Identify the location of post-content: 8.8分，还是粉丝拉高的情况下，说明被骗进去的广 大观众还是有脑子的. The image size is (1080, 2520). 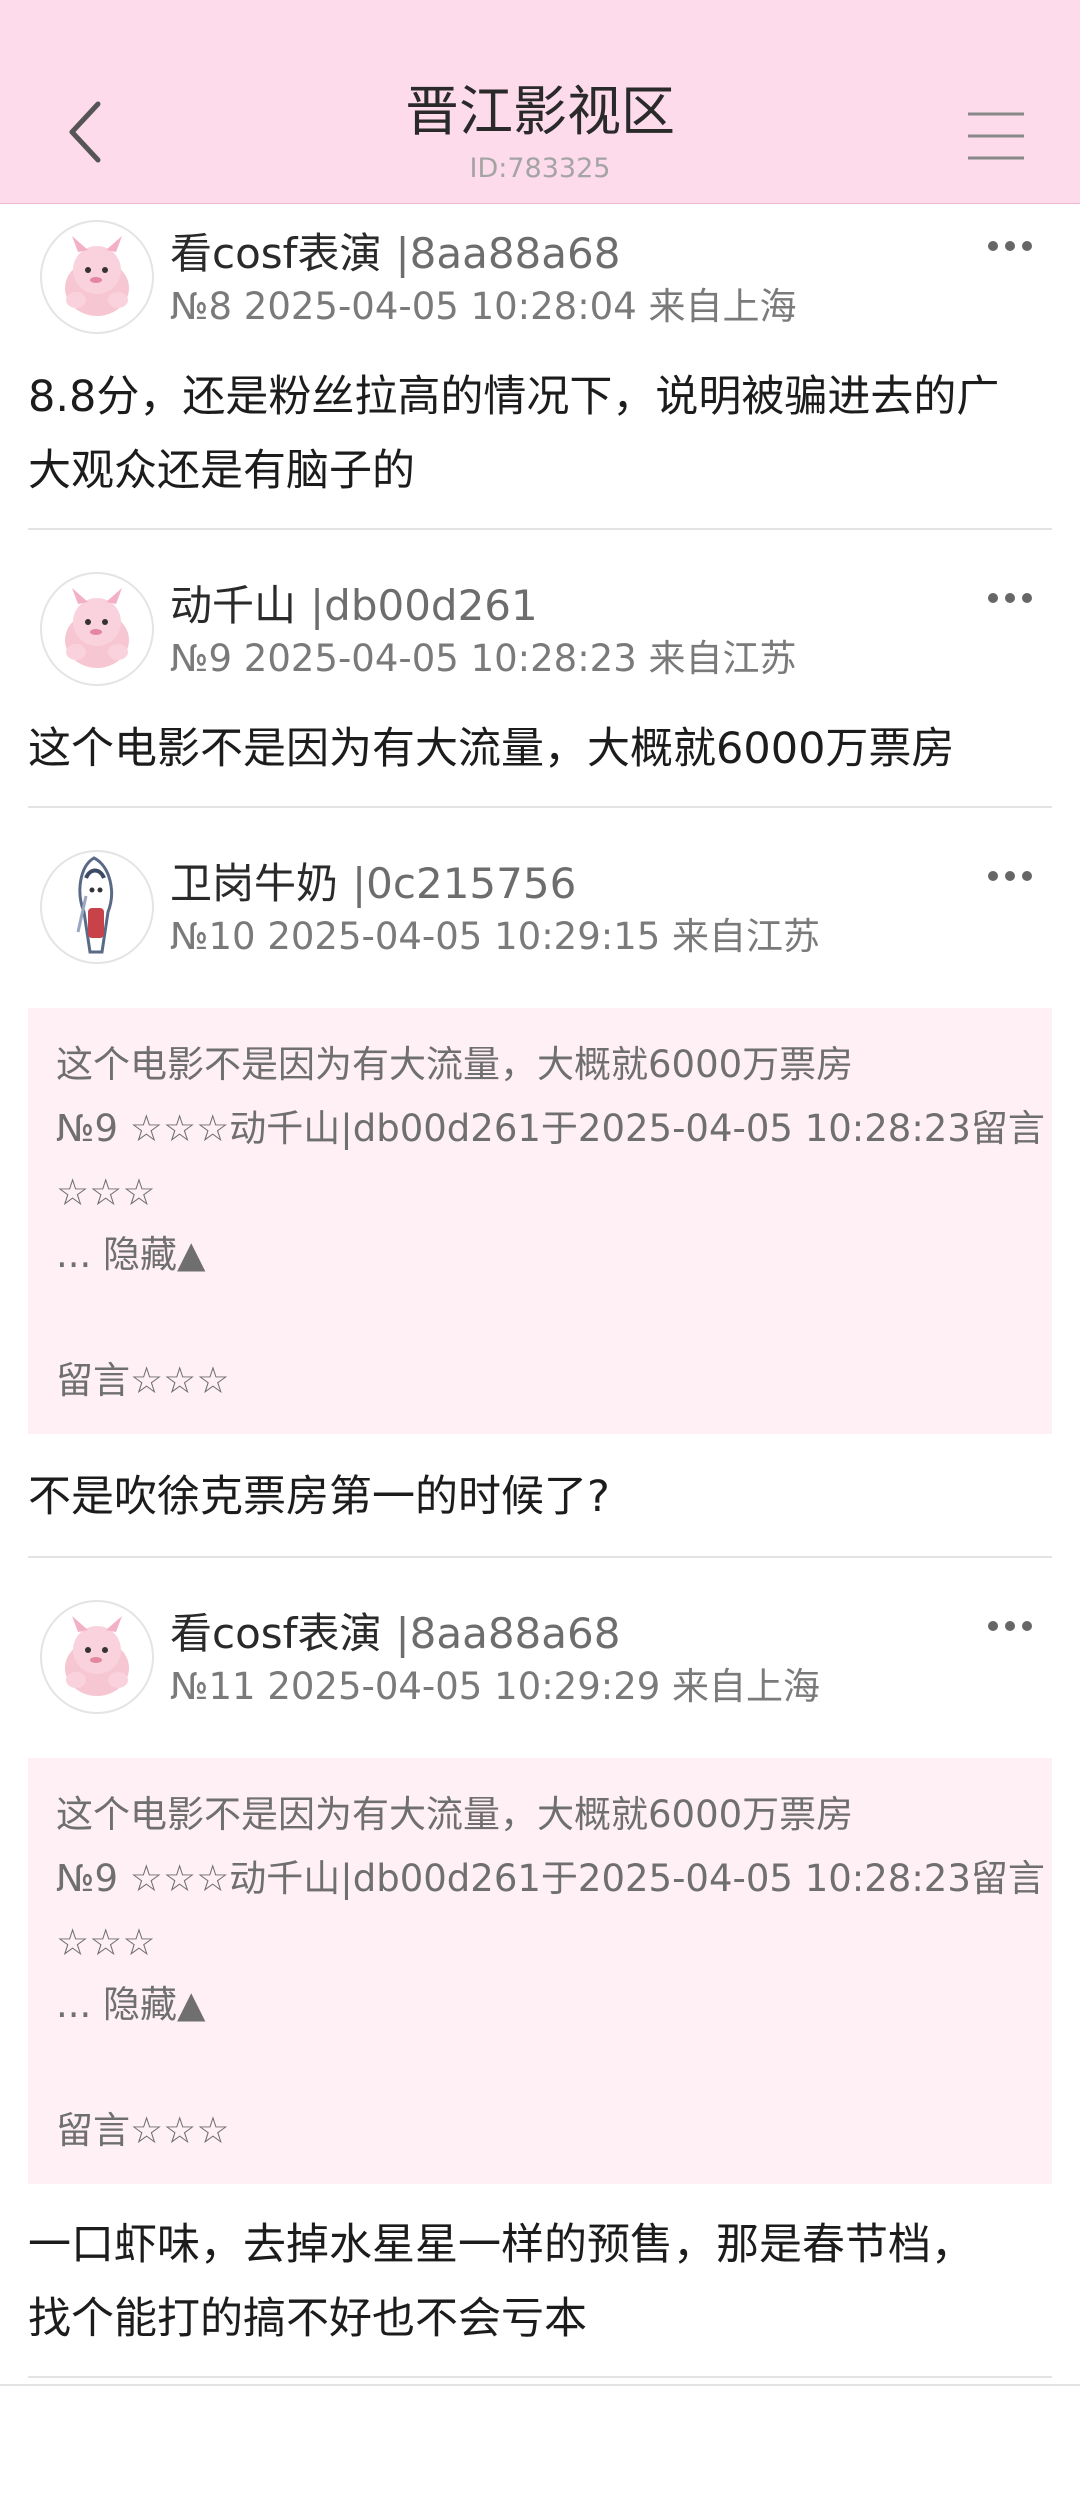
(540, 434).